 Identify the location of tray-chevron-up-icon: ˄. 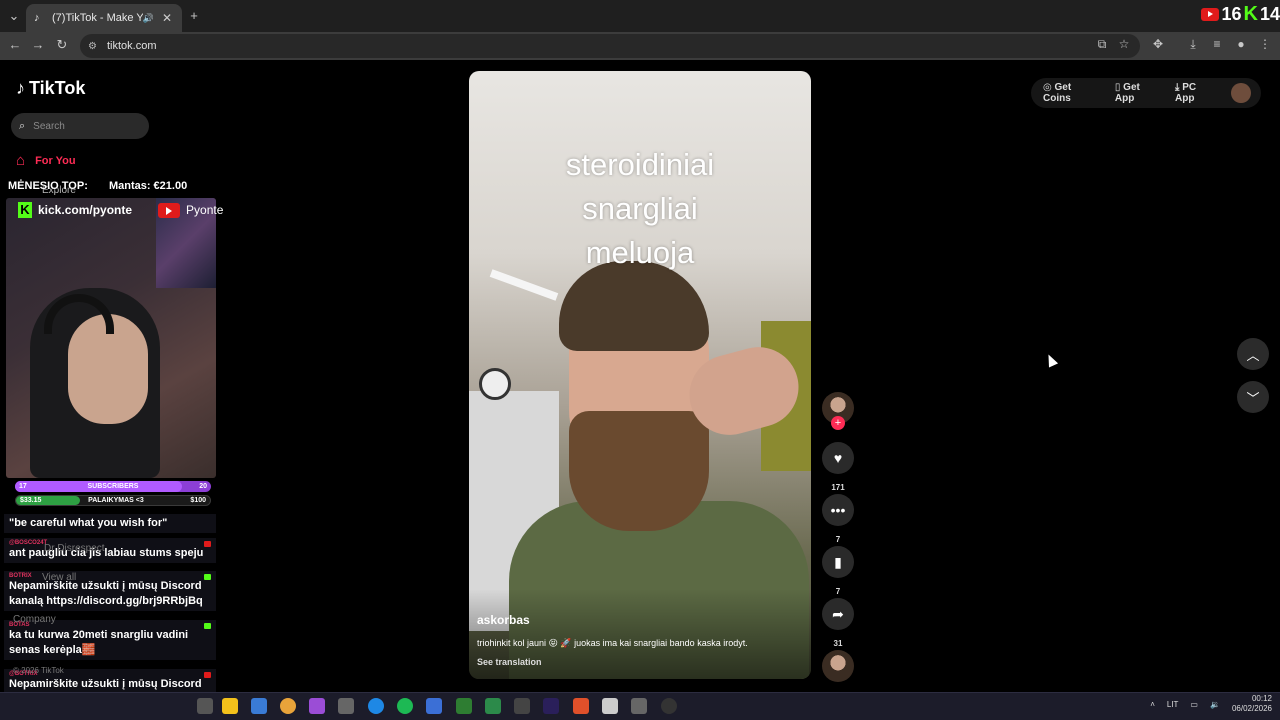
(1152, 704).